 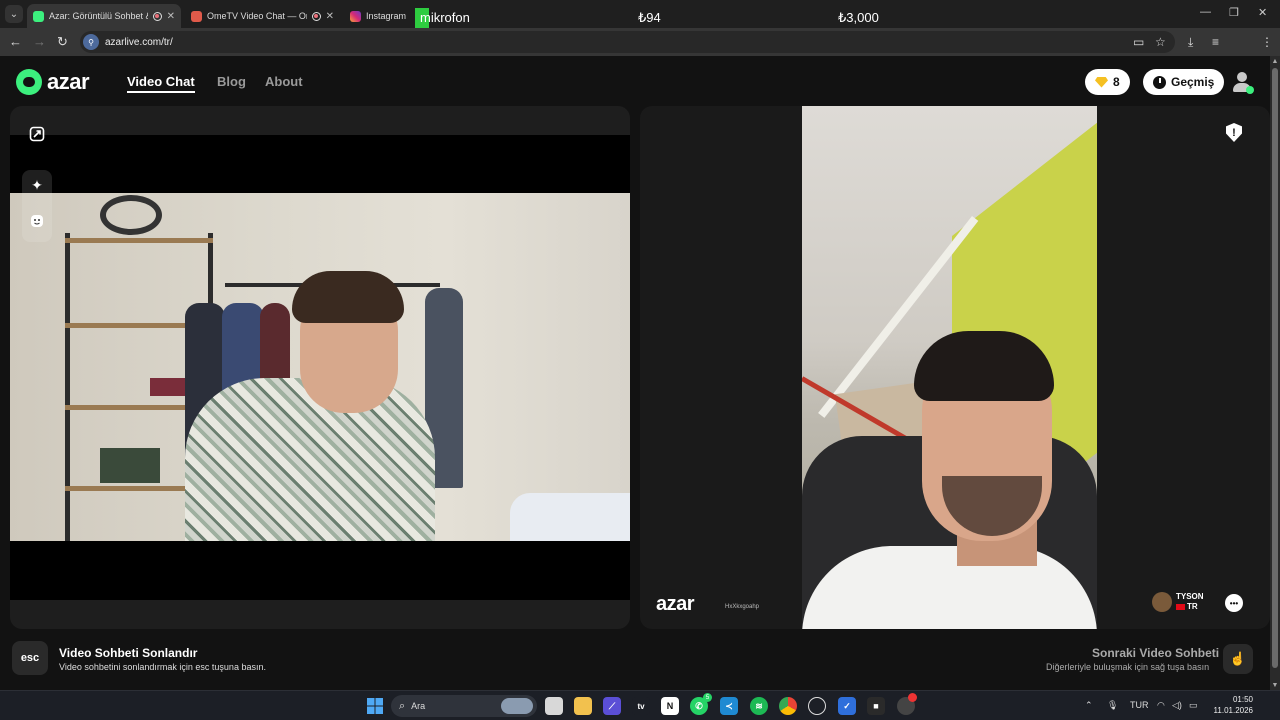 I want to click on bottles, so click(x=130, y=465).